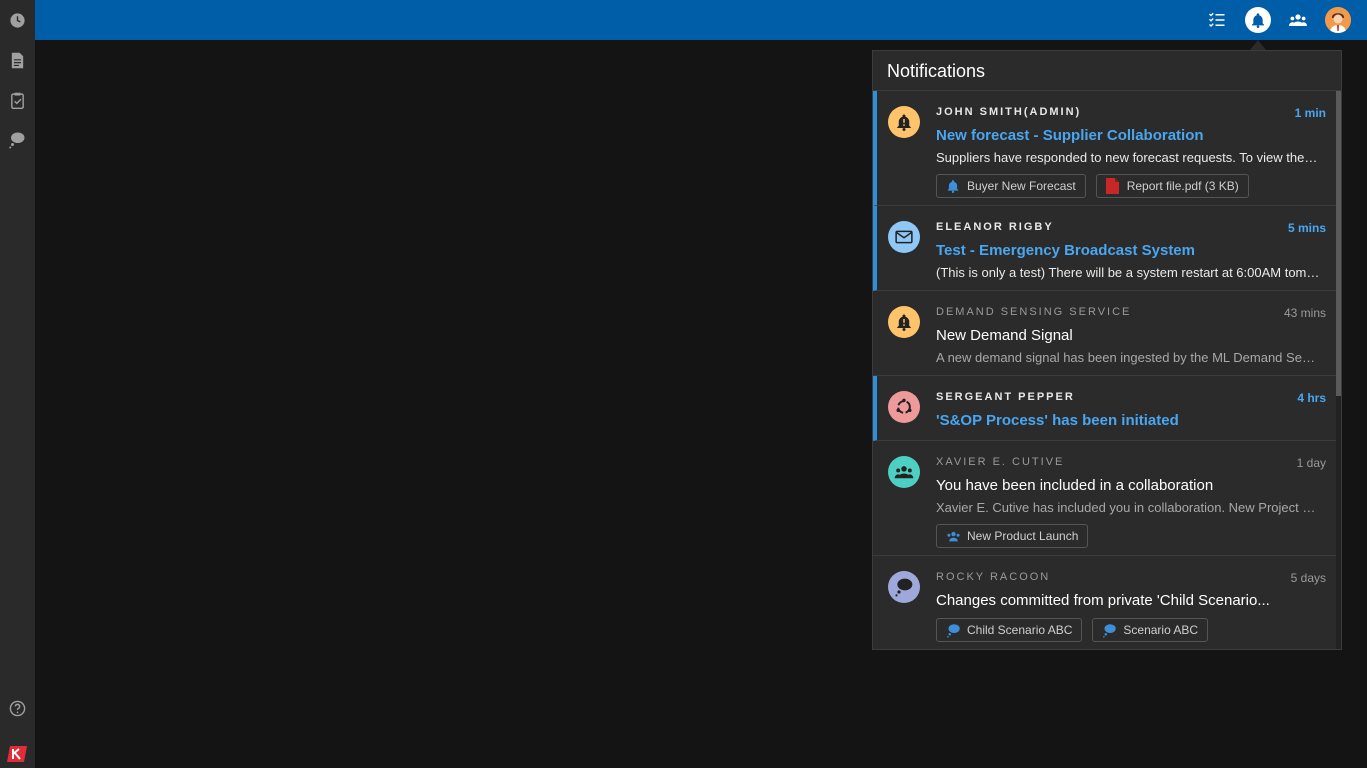 Image resolution: width=1367 pixels, height=768 pixels. I want to click on notification-time: 43 mins, so click(1304, 313).